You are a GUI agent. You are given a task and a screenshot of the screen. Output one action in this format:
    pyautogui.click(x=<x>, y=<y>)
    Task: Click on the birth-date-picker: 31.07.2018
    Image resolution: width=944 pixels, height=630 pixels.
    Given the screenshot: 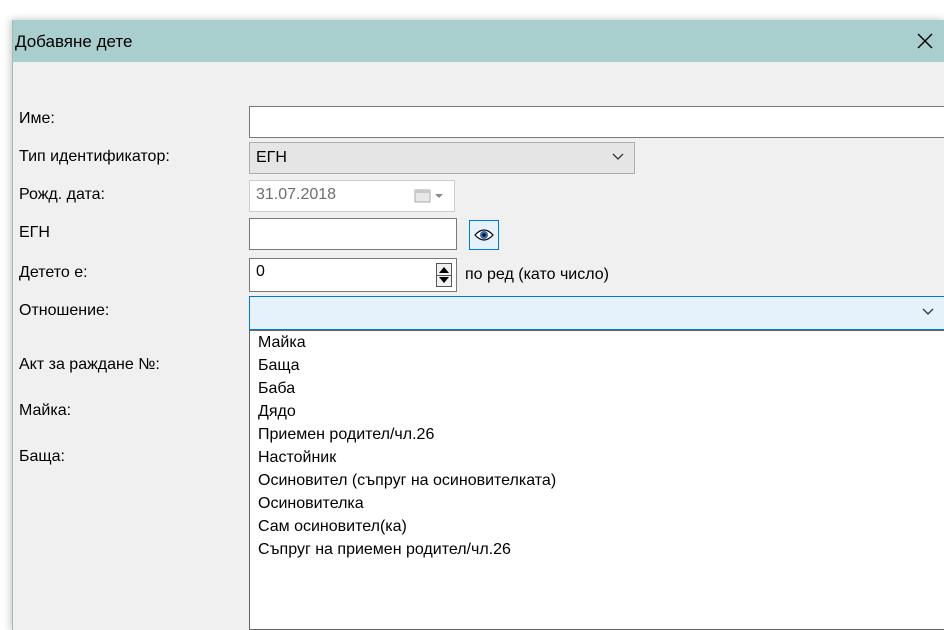 What is the action you would take?
    pyautogui.click(x=352, y=196)
    